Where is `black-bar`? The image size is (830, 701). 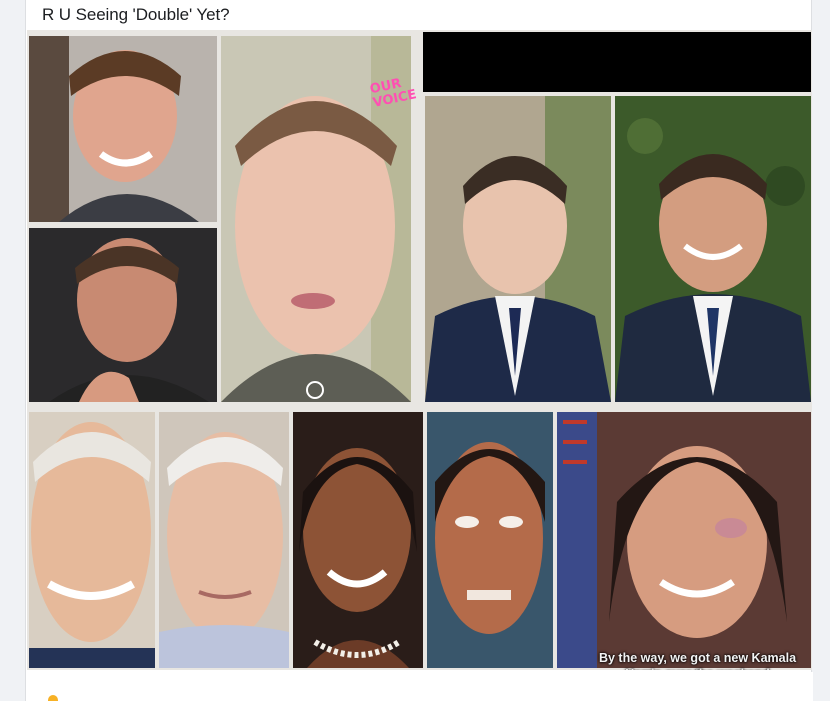
black-bar is located at coordinates (617, 62).